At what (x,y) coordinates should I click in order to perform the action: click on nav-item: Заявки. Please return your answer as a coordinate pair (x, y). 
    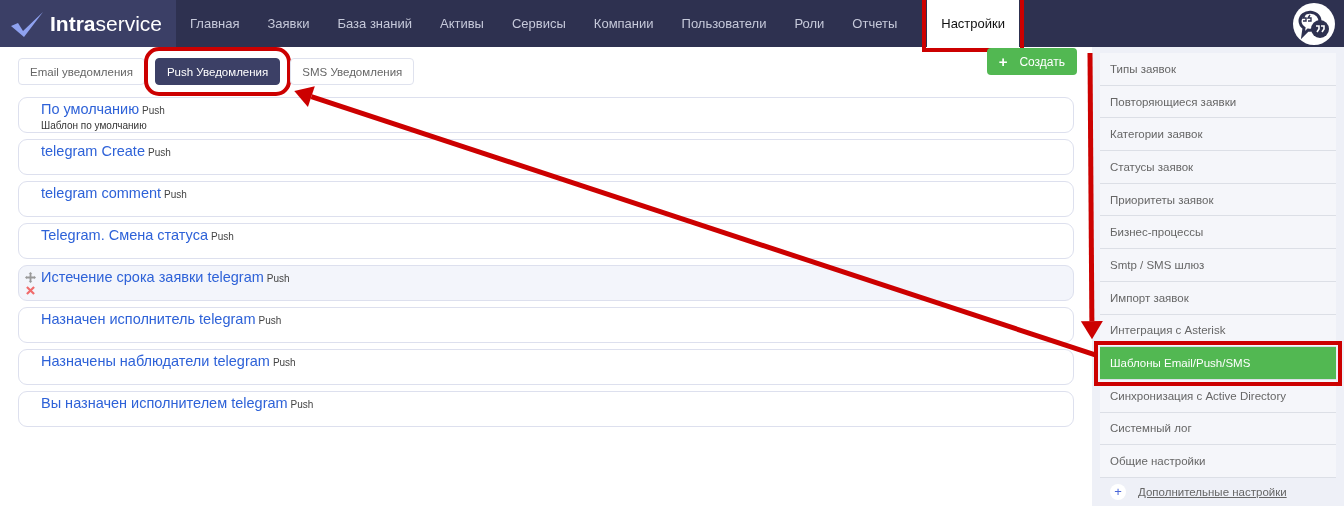
    Looking at the image, I should click on (288, 23).